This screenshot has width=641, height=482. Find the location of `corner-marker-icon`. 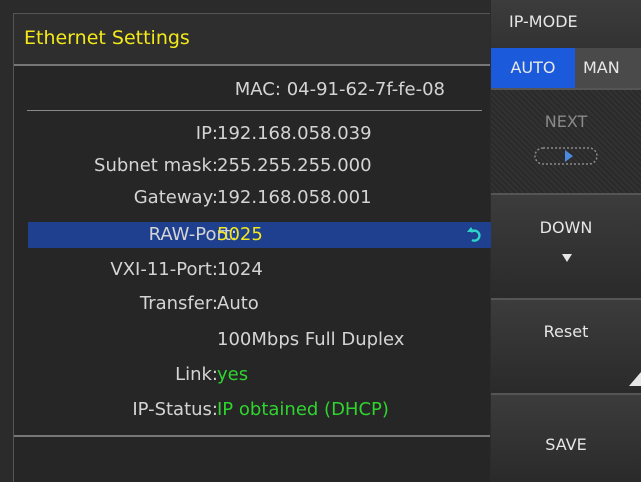

corner-marker-icon is located at coordinates (635, 379).